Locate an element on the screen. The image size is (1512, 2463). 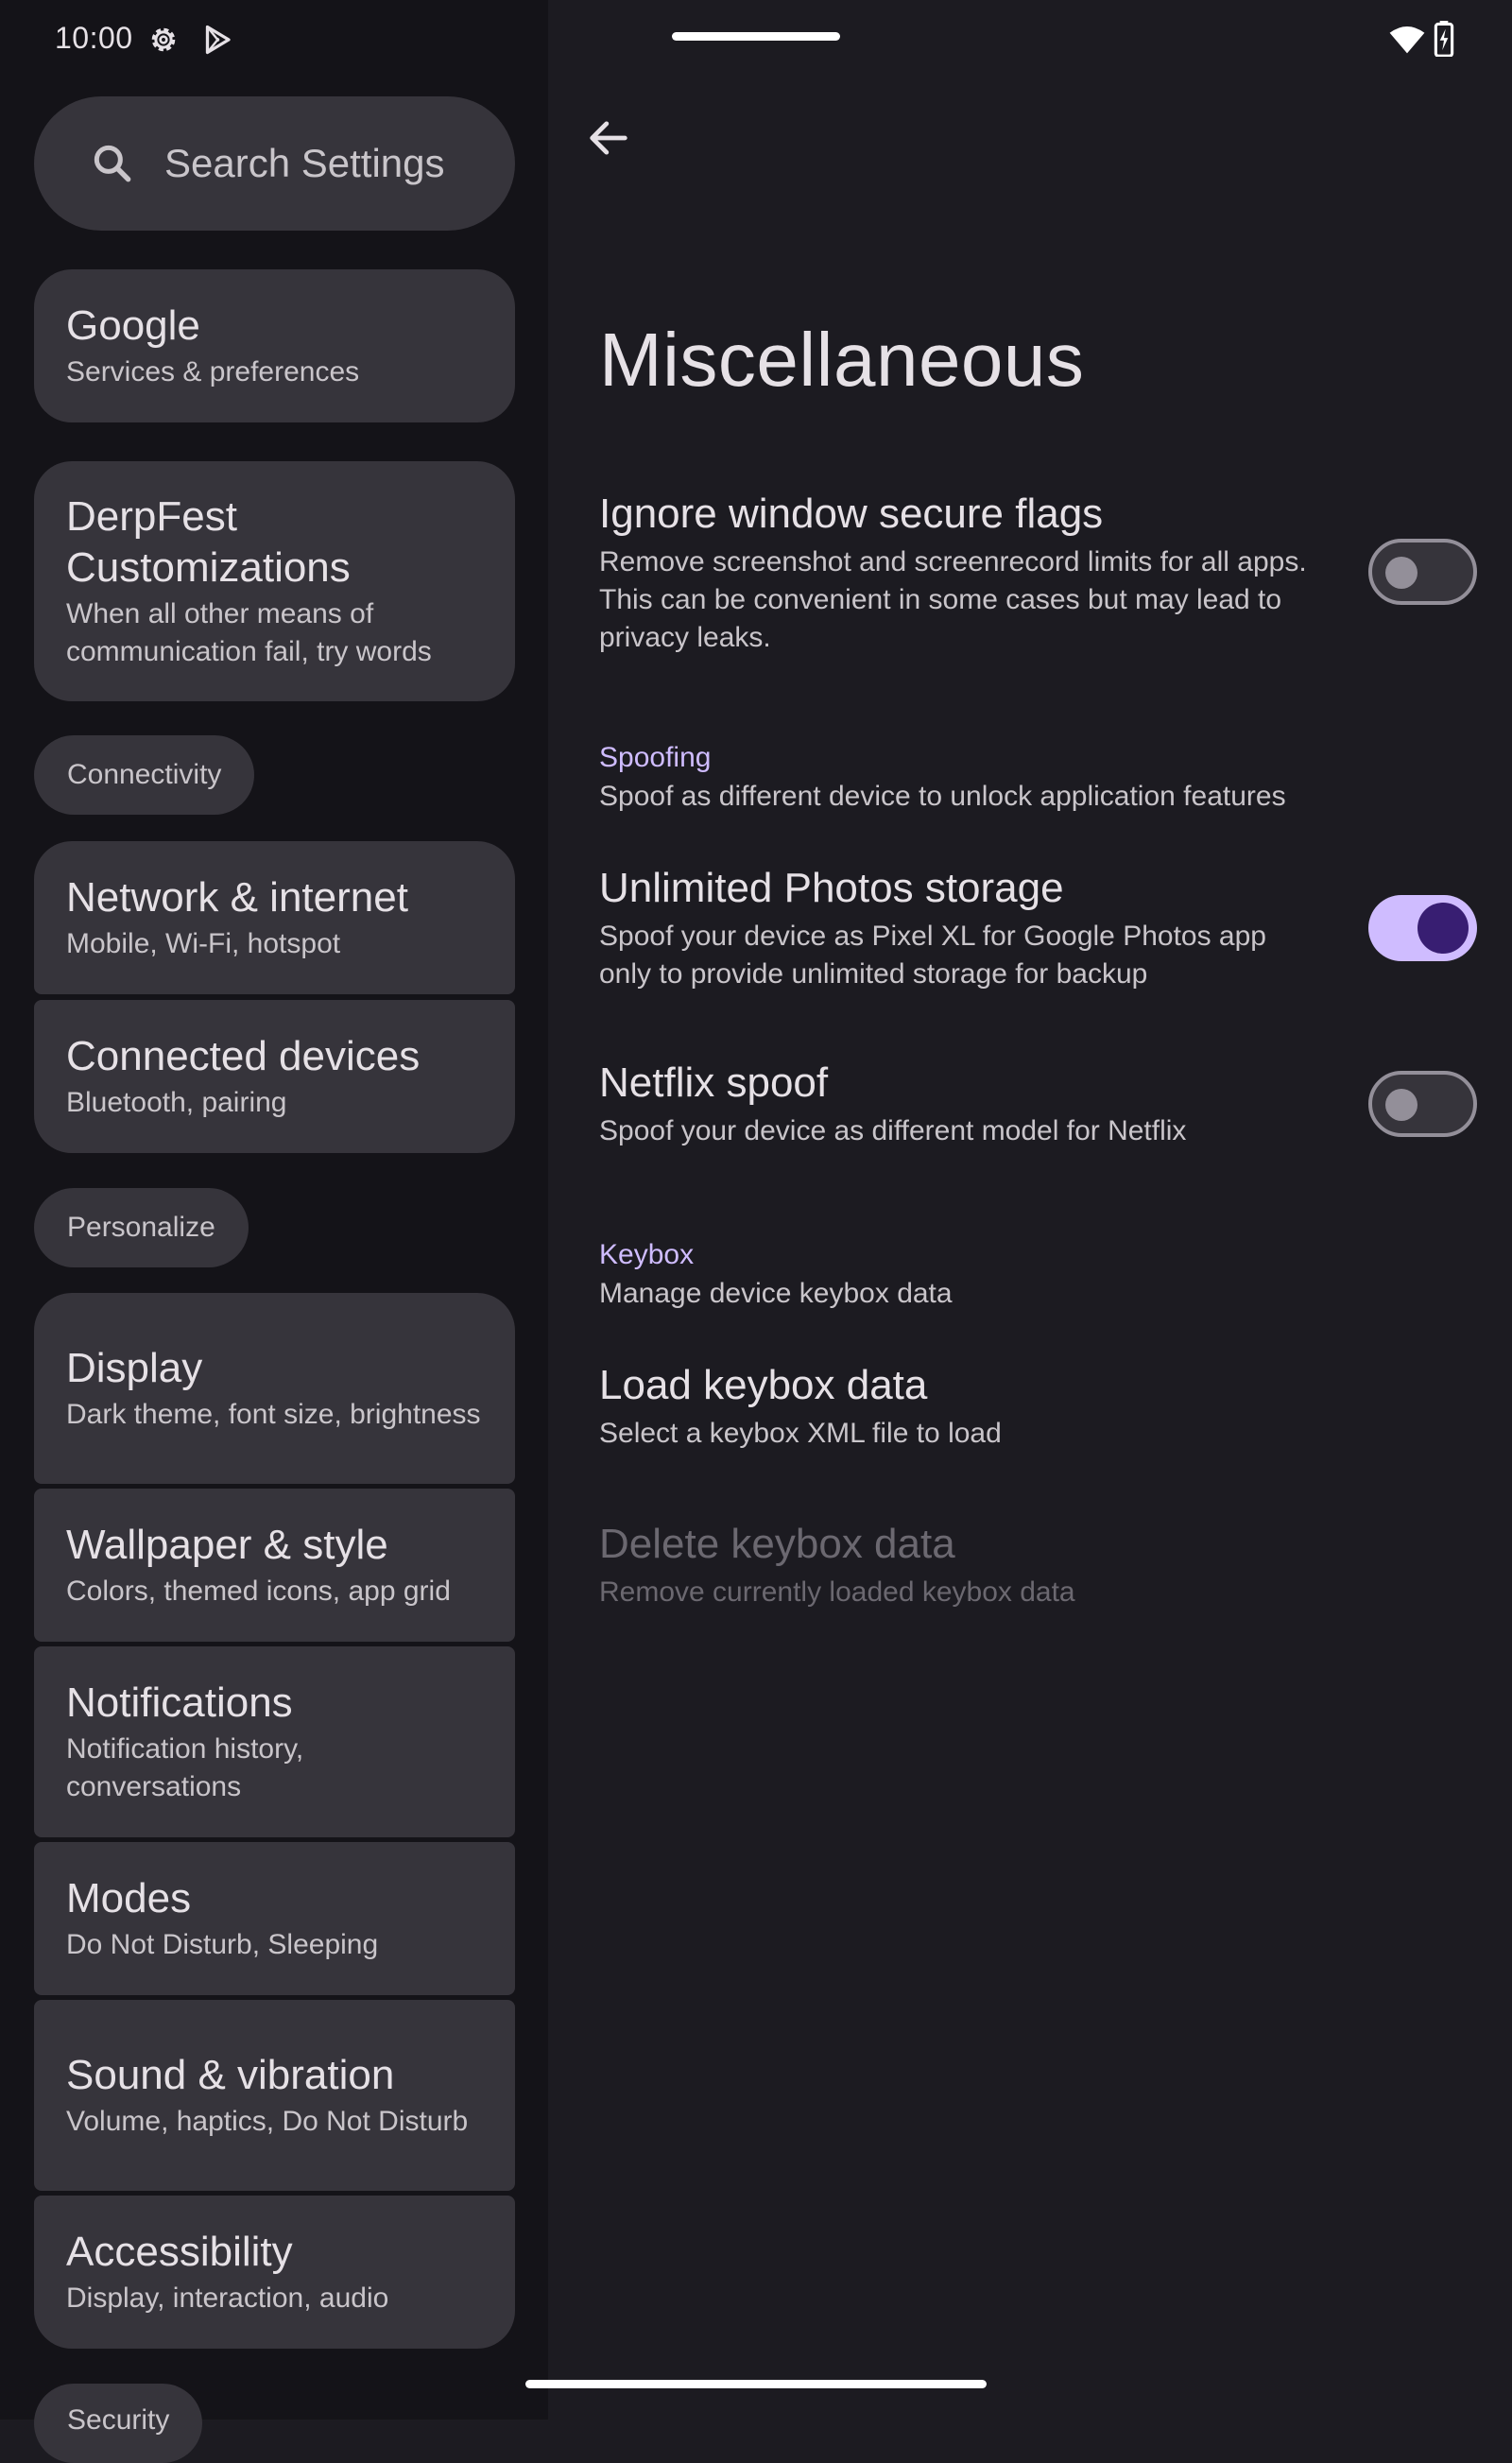
sidebar-item-title: Display is located at coordinates (134, 1368).